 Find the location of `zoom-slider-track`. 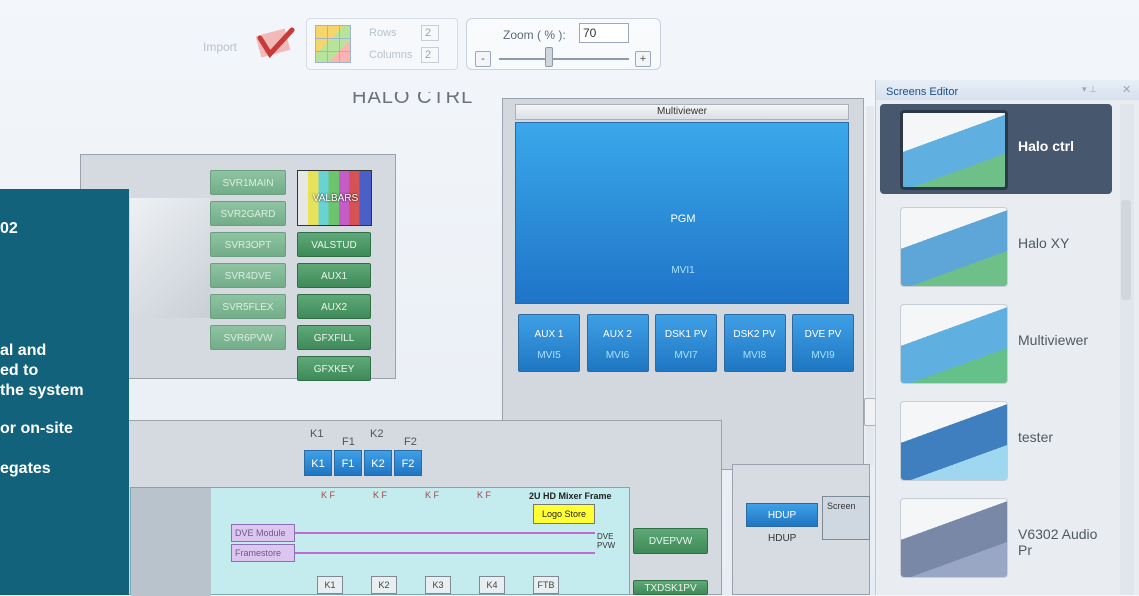

zoom-slider-track is located at coordinates (564, 59).